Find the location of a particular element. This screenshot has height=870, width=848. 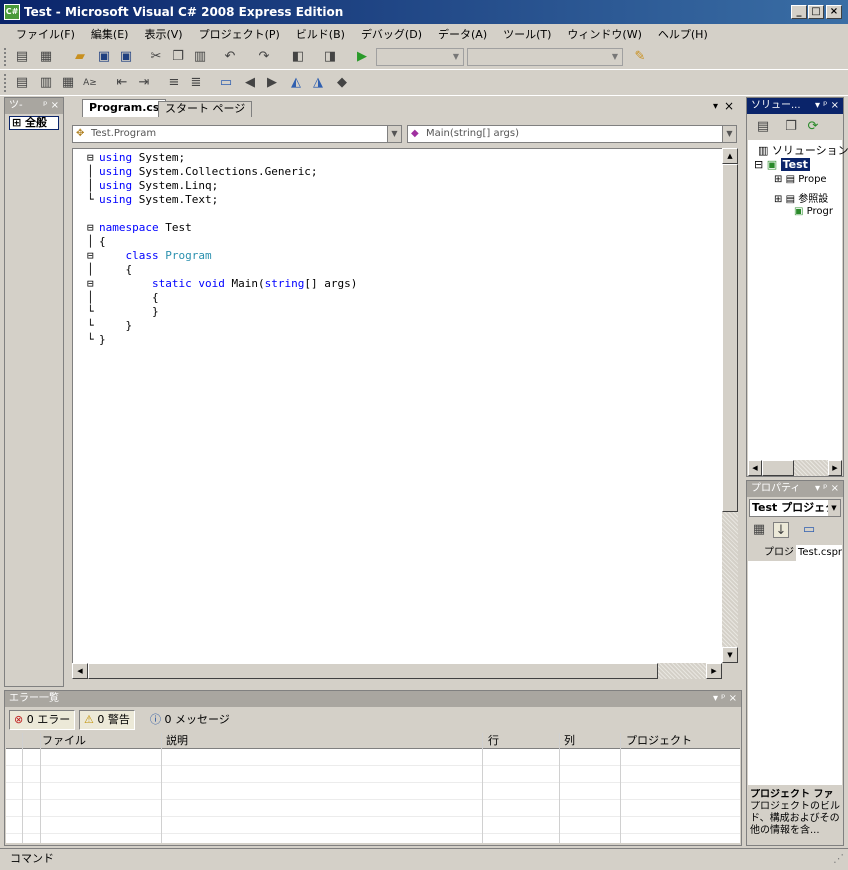

copy-icon: ❐ is located at coordinates (178, 57).